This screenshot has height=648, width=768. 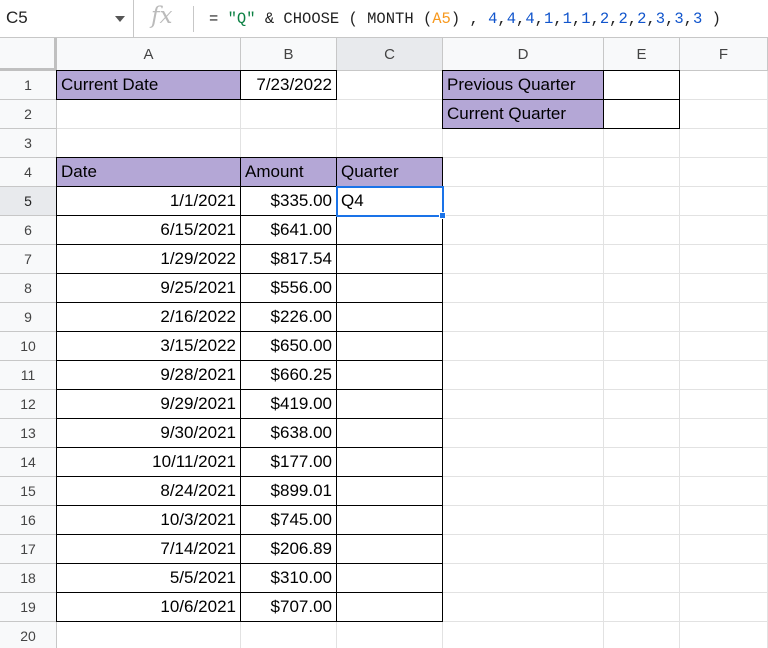 I want to click on current-quarter-value, so click(x=641, y=114).